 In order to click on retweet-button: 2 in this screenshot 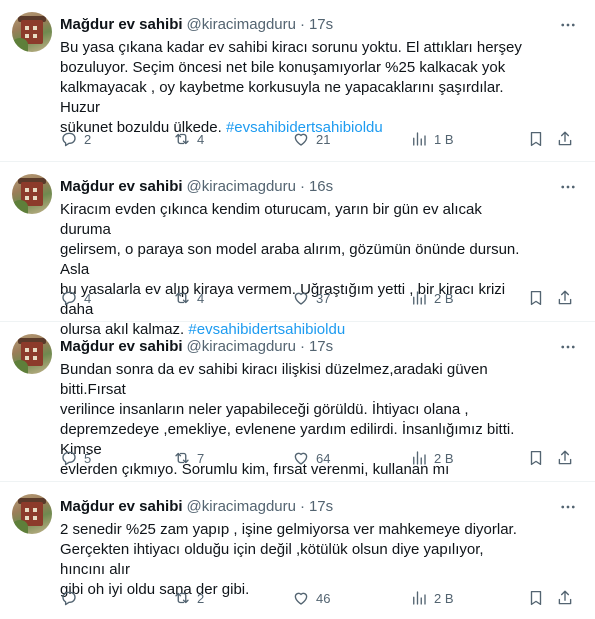, I will do `click(188, 598)`.